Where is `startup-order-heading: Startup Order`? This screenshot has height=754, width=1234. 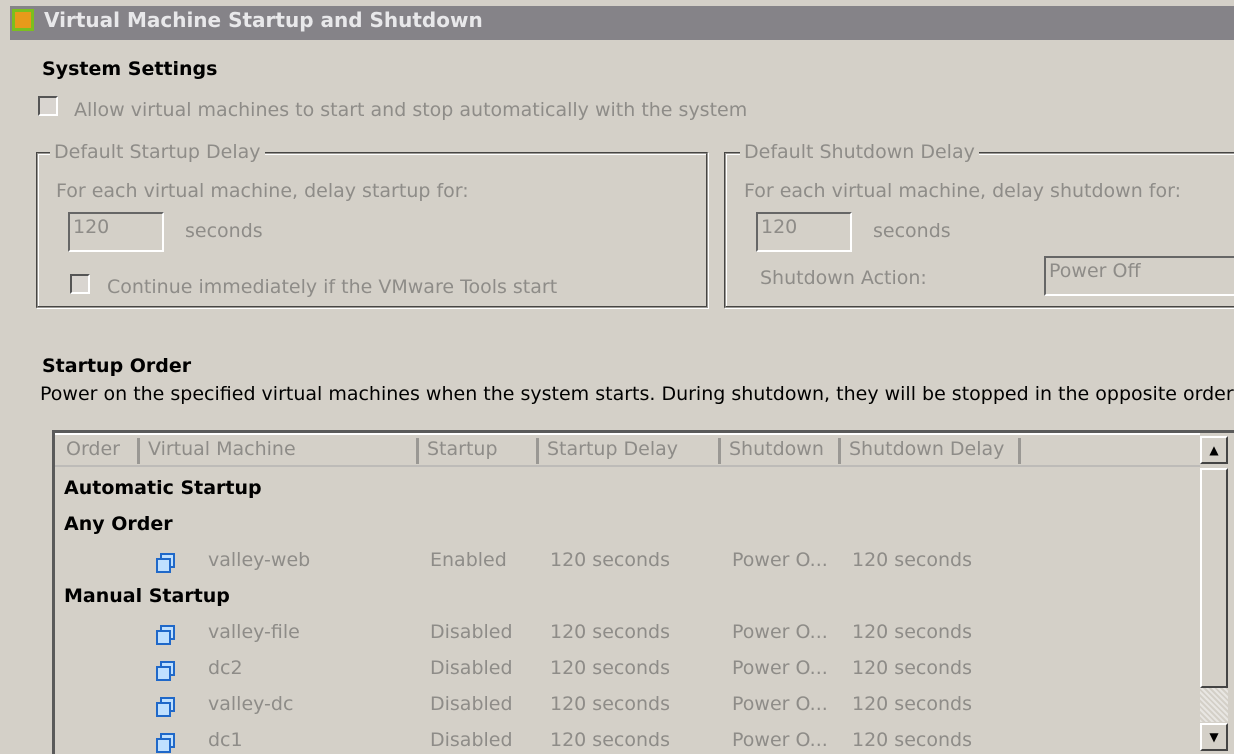
startup-order-heading: Startup Order is located at coordinates (117, 366).